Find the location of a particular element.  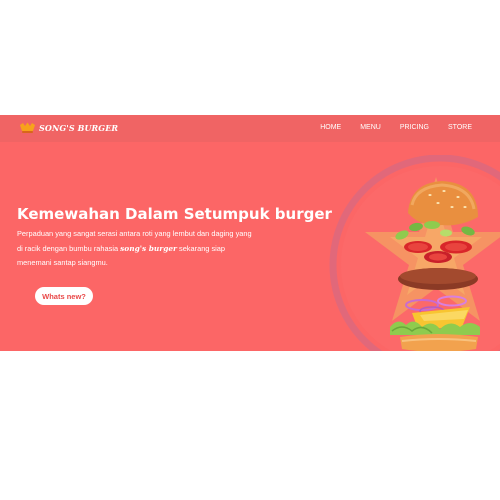

nav-home: HOME is located at coordinates (330, 127).